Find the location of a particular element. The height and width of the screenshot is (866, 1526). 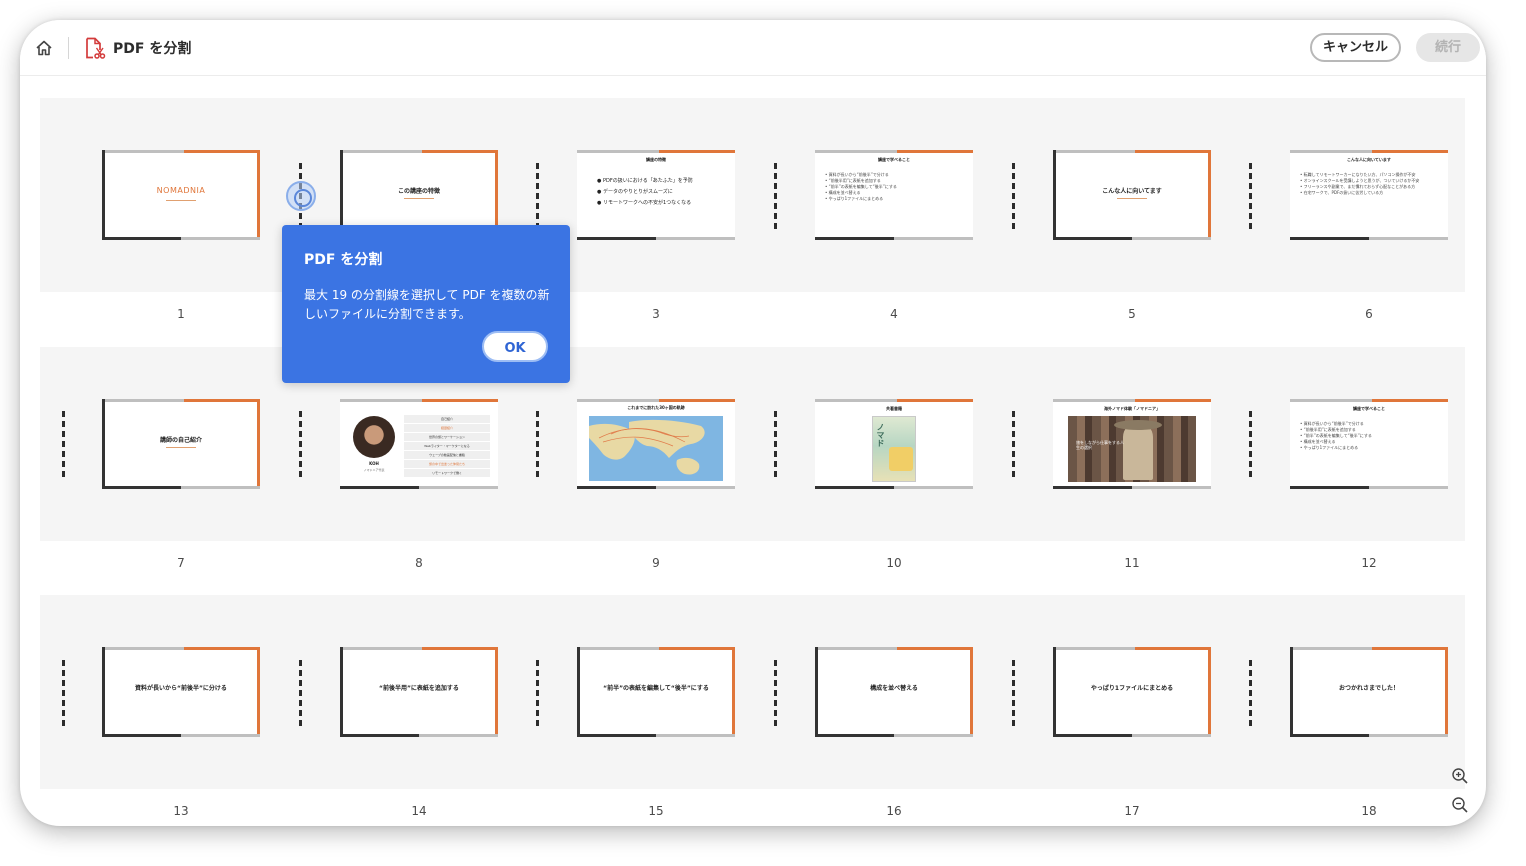

page-number: 9 is located at coordinates (656, 563).